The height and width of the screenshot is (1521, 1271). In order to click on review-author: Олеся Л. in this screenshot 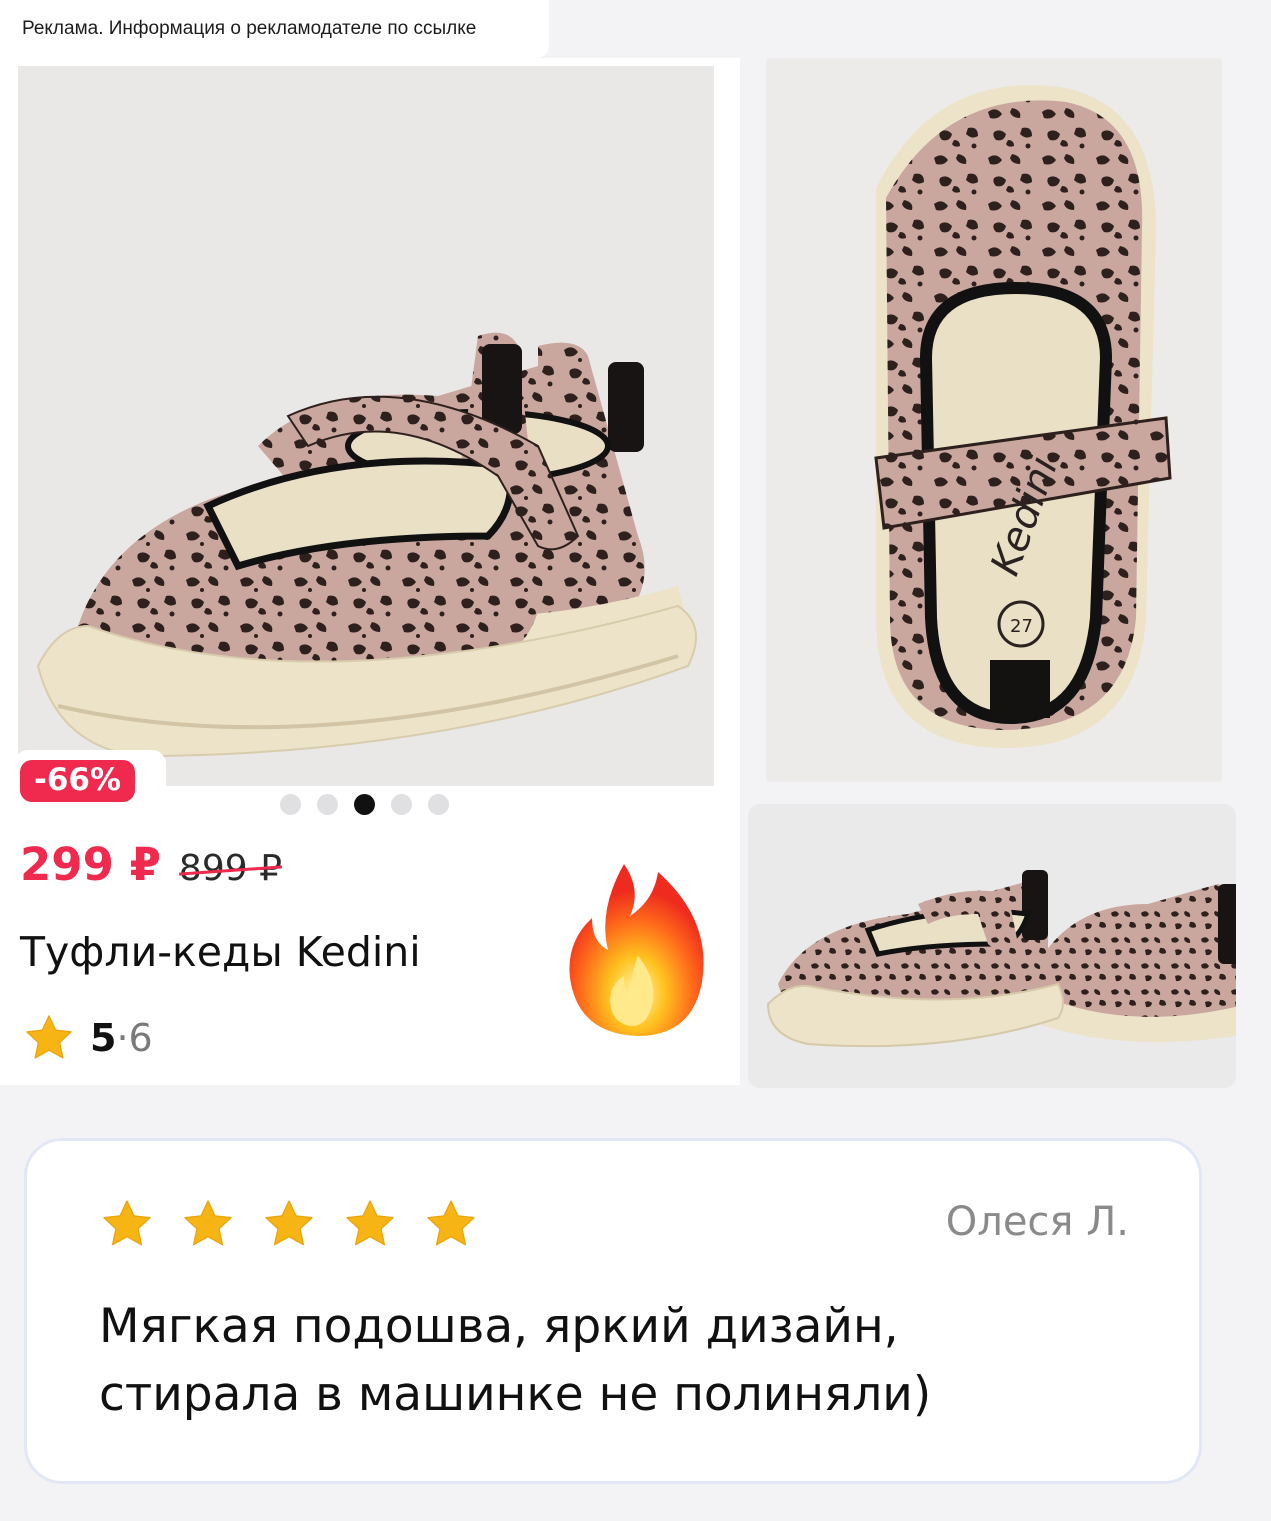, I will do `click(1037, 1222)`.